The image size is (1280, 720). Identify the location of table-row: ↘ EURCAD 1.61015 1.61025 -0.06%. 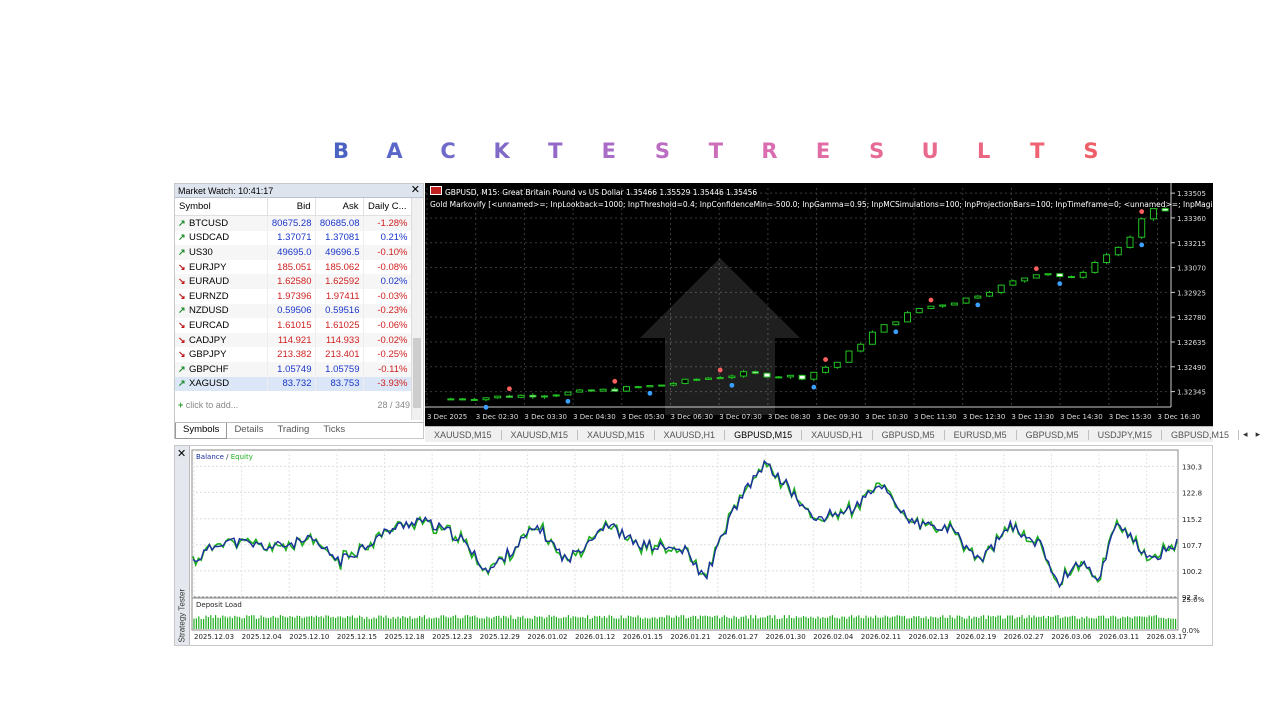
(293, 325).